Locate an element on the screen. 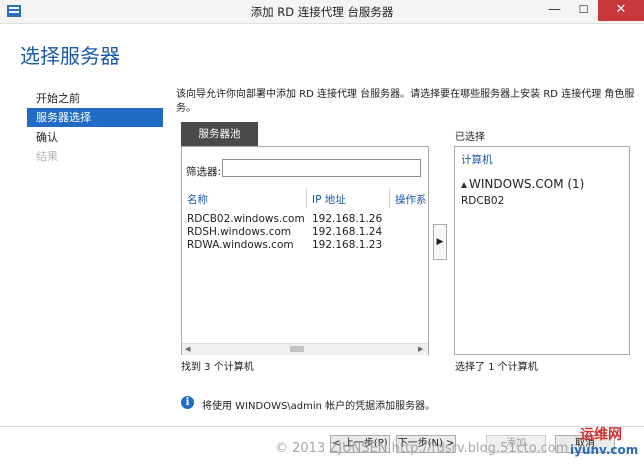  selected-label: 已选择 is located at coordinates (470, 137).